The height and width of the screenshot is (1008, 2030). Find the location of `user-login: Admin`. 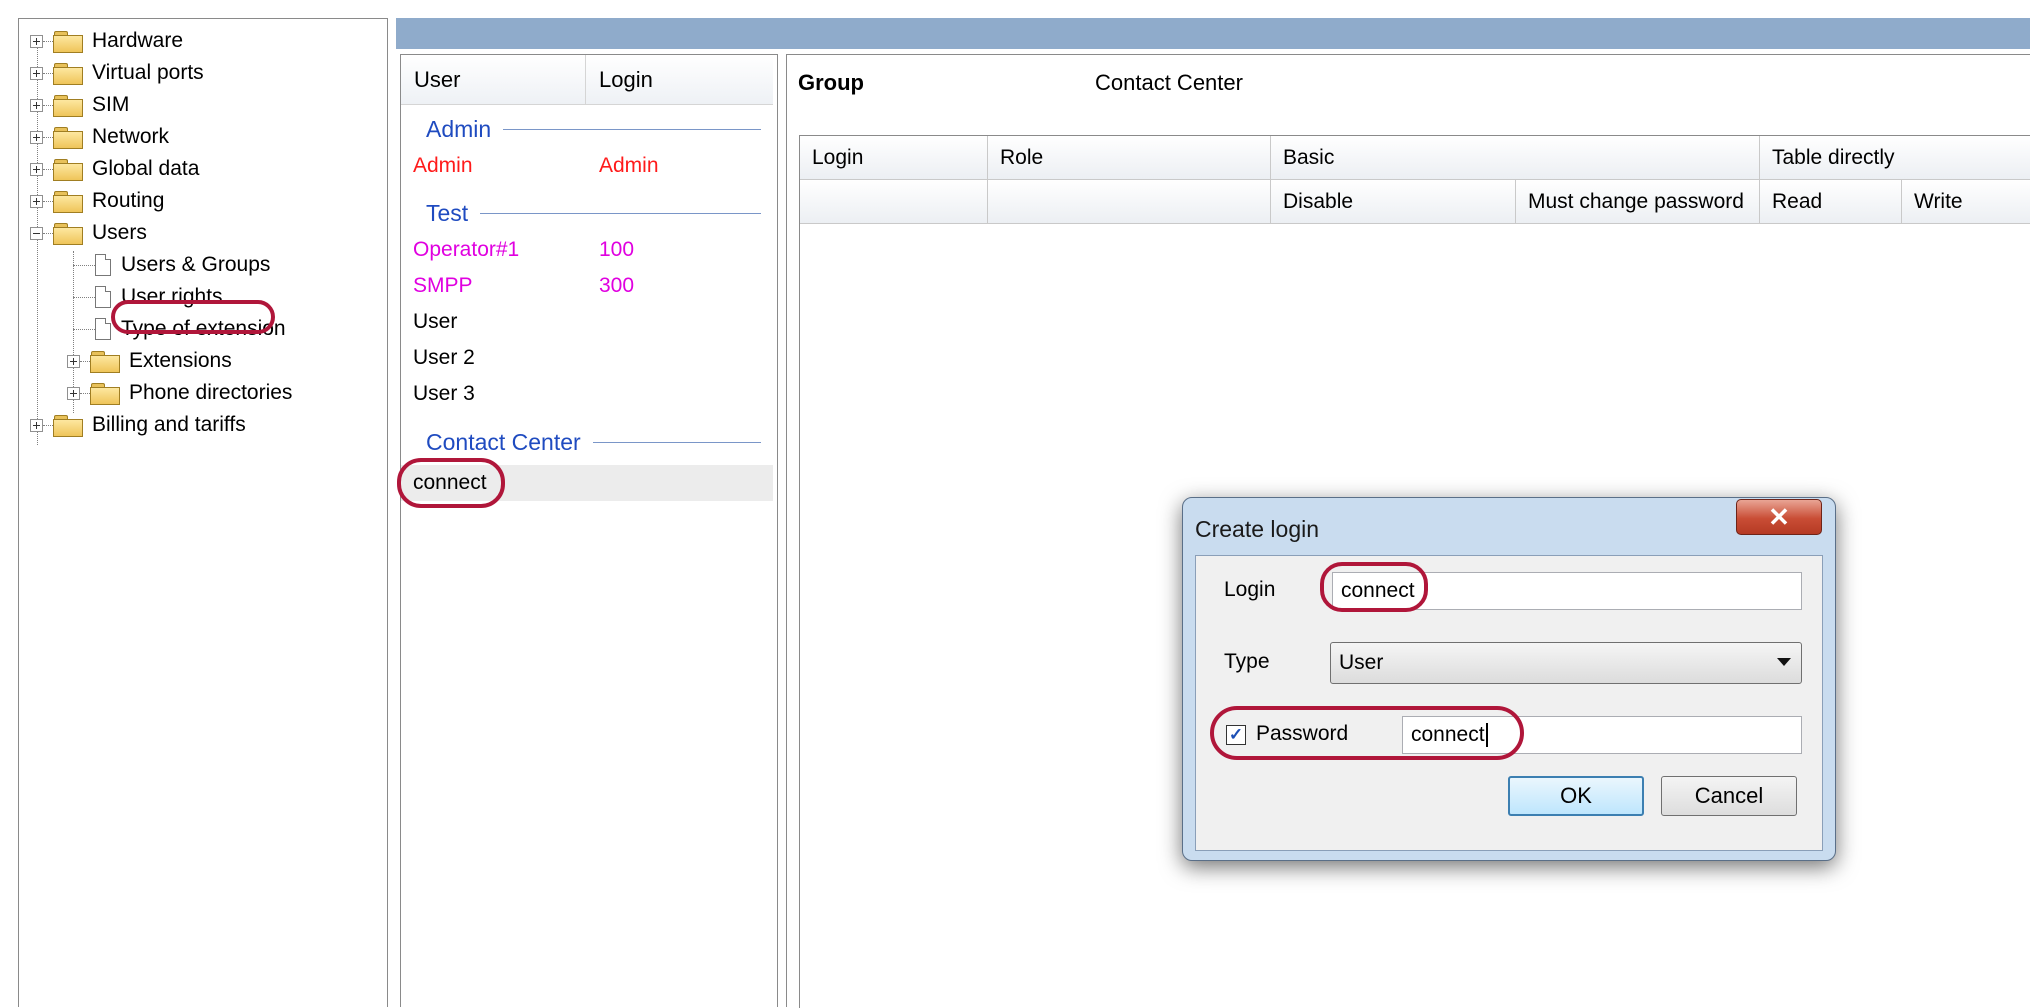

user-login: Admin is located at coordinates (629, 165).